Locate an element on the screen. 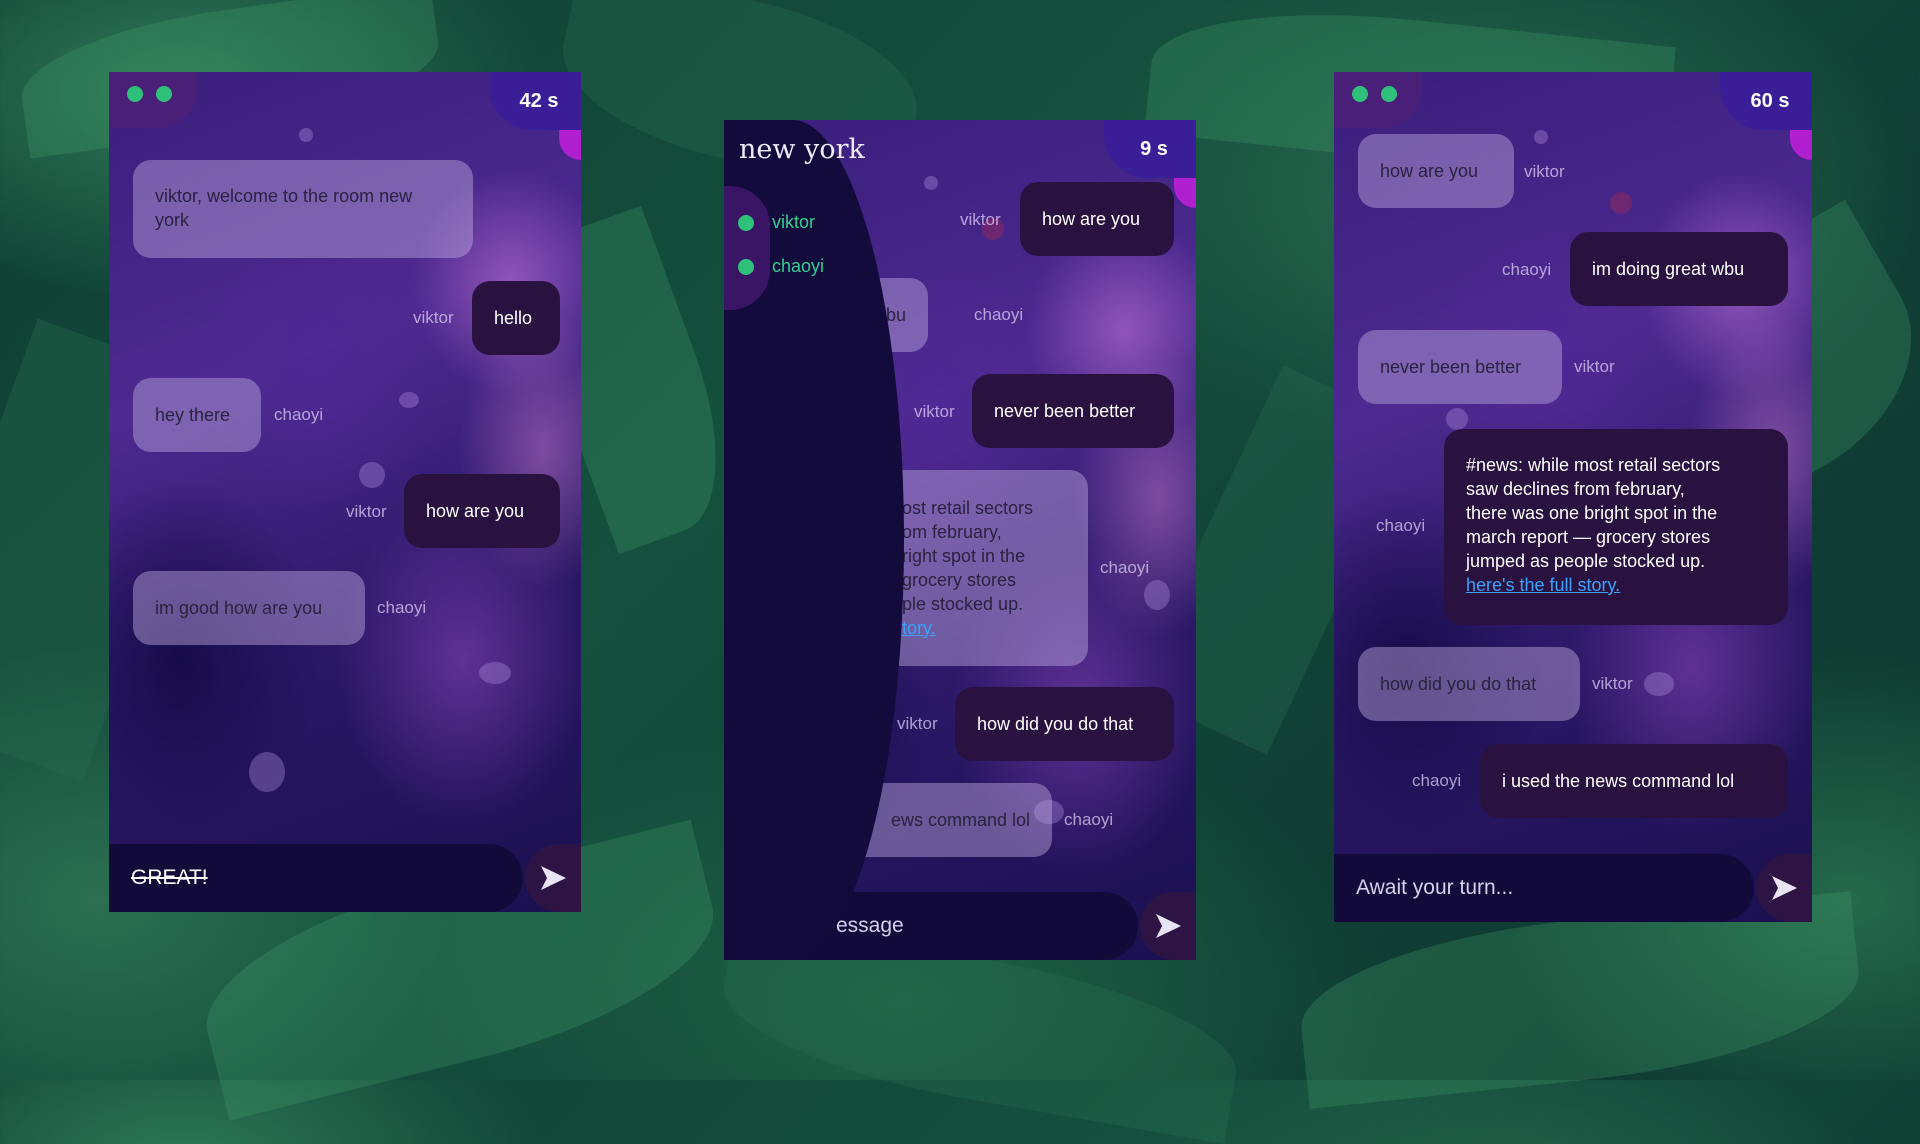  story-link: tory. is located at coordinates (919, 628).